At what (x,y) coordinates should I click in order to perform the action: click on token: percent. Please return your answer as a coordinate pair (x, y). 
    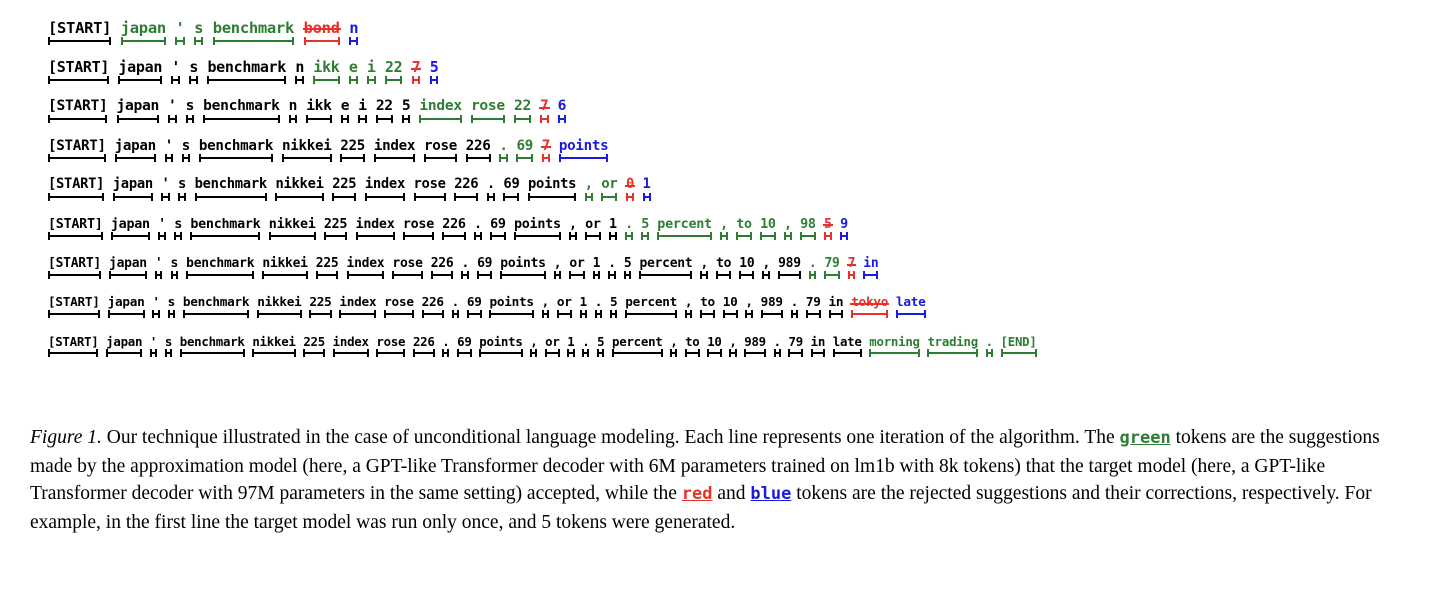
    Looking at the image, I should click on (651, 307).